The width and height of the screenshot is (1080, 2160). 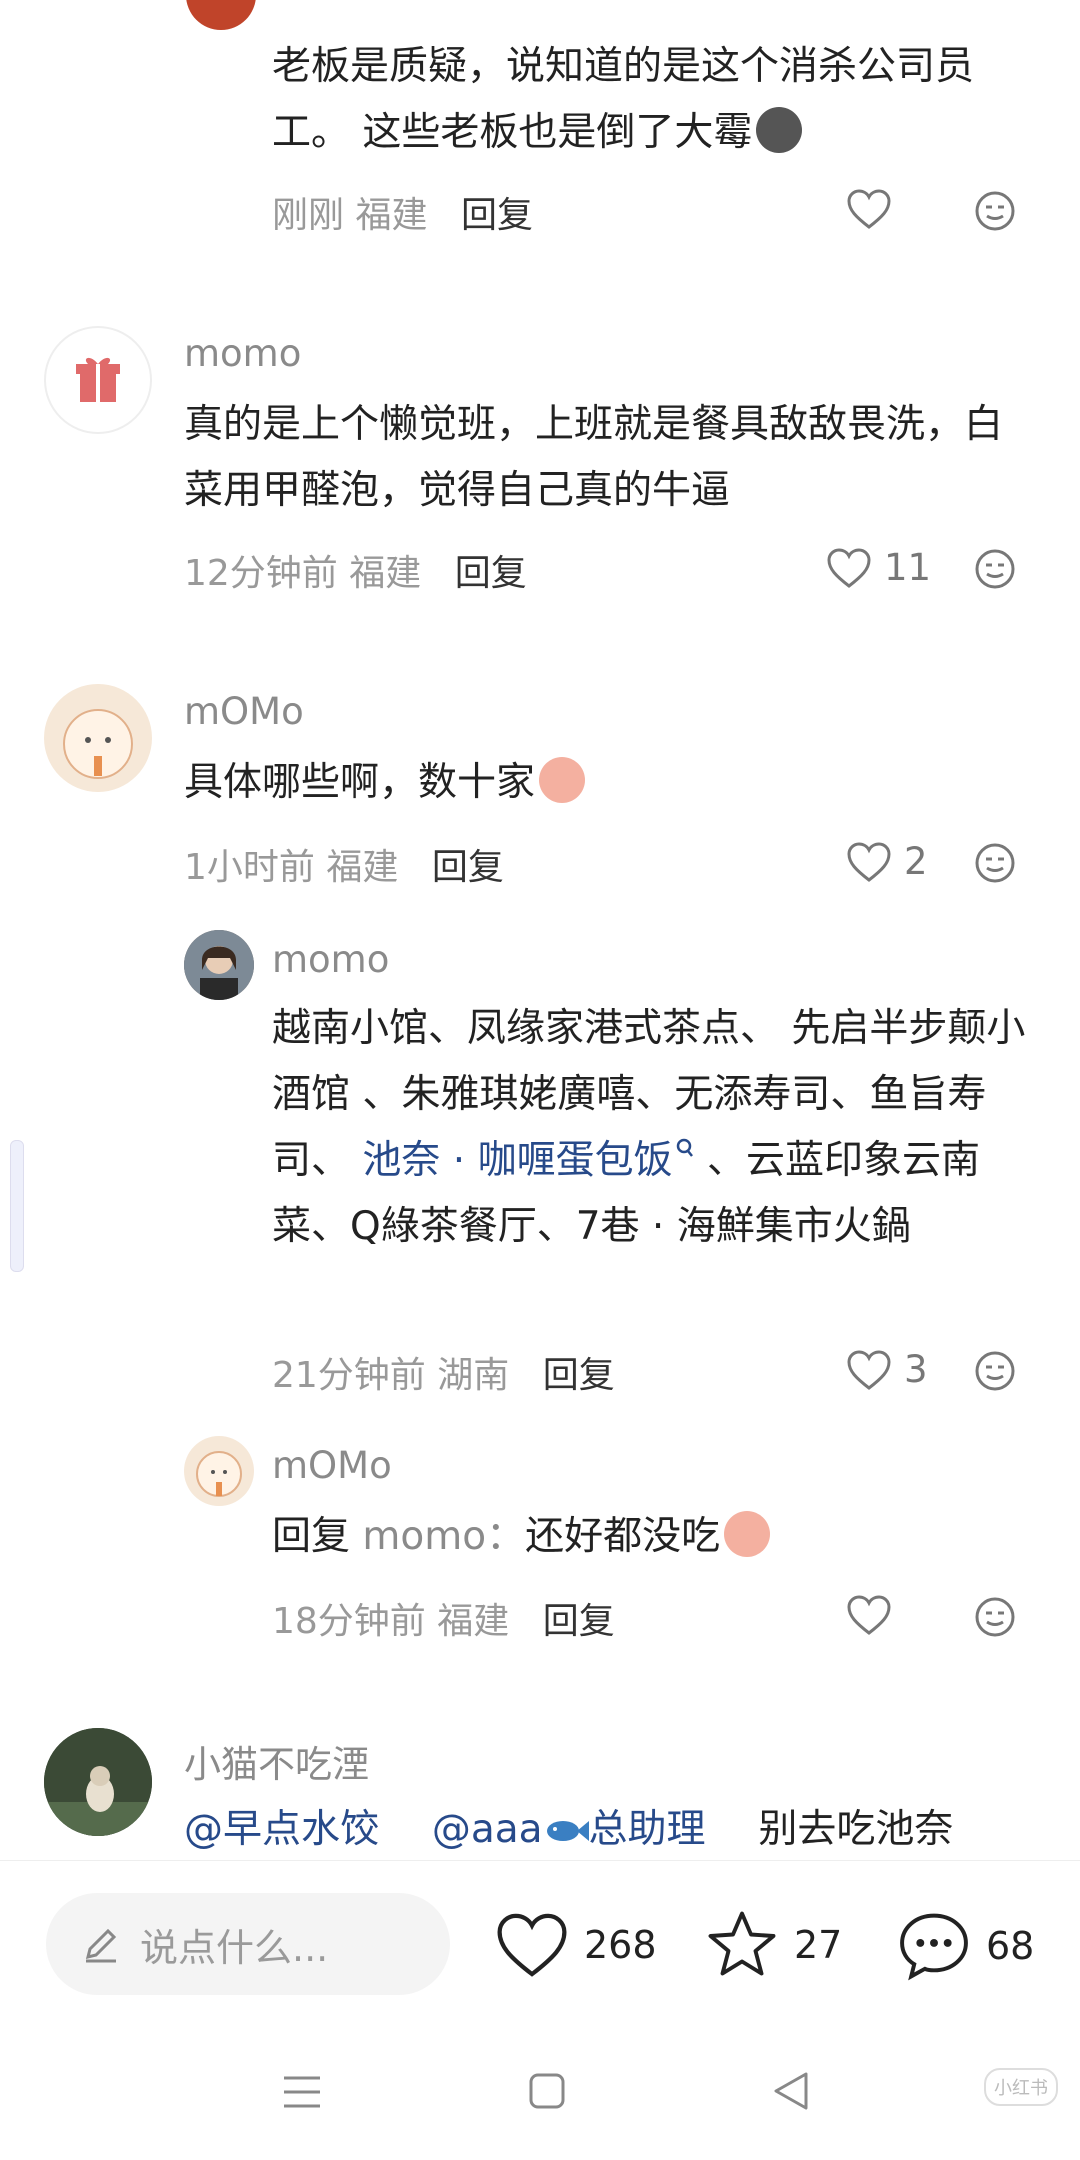 I want to click on comment-meta: 1小时前 福建 回复, so click(x=344, y=867).